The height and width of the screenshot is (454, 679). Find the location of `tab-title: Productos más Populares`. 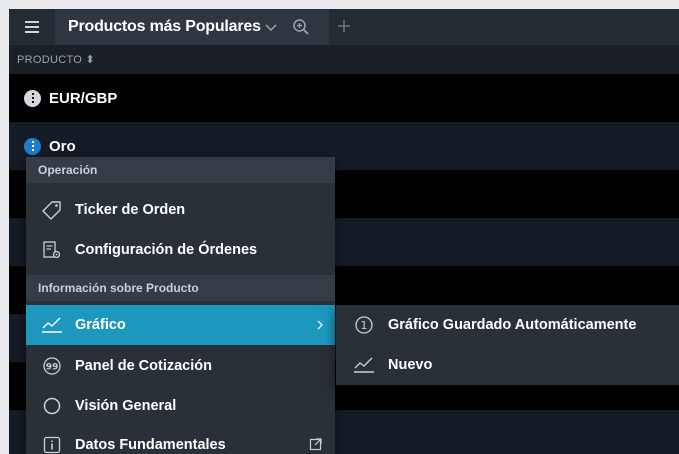

tab-title: Productos más Populares is located at coordinates (164, 26).